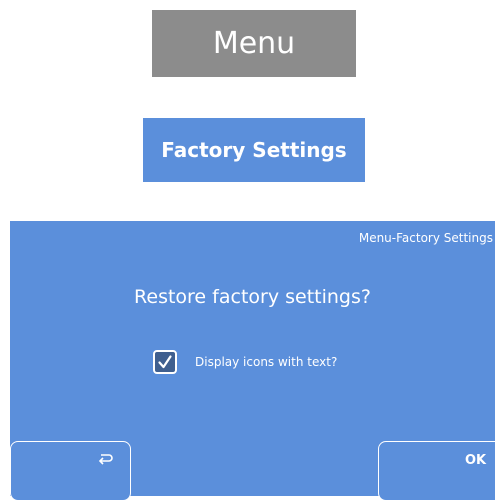 Image resolution: width=495 pixels, height=501 pixels. Describe the element at coordinates (70, 471) in the screenshot. I see `back-button` at that location.